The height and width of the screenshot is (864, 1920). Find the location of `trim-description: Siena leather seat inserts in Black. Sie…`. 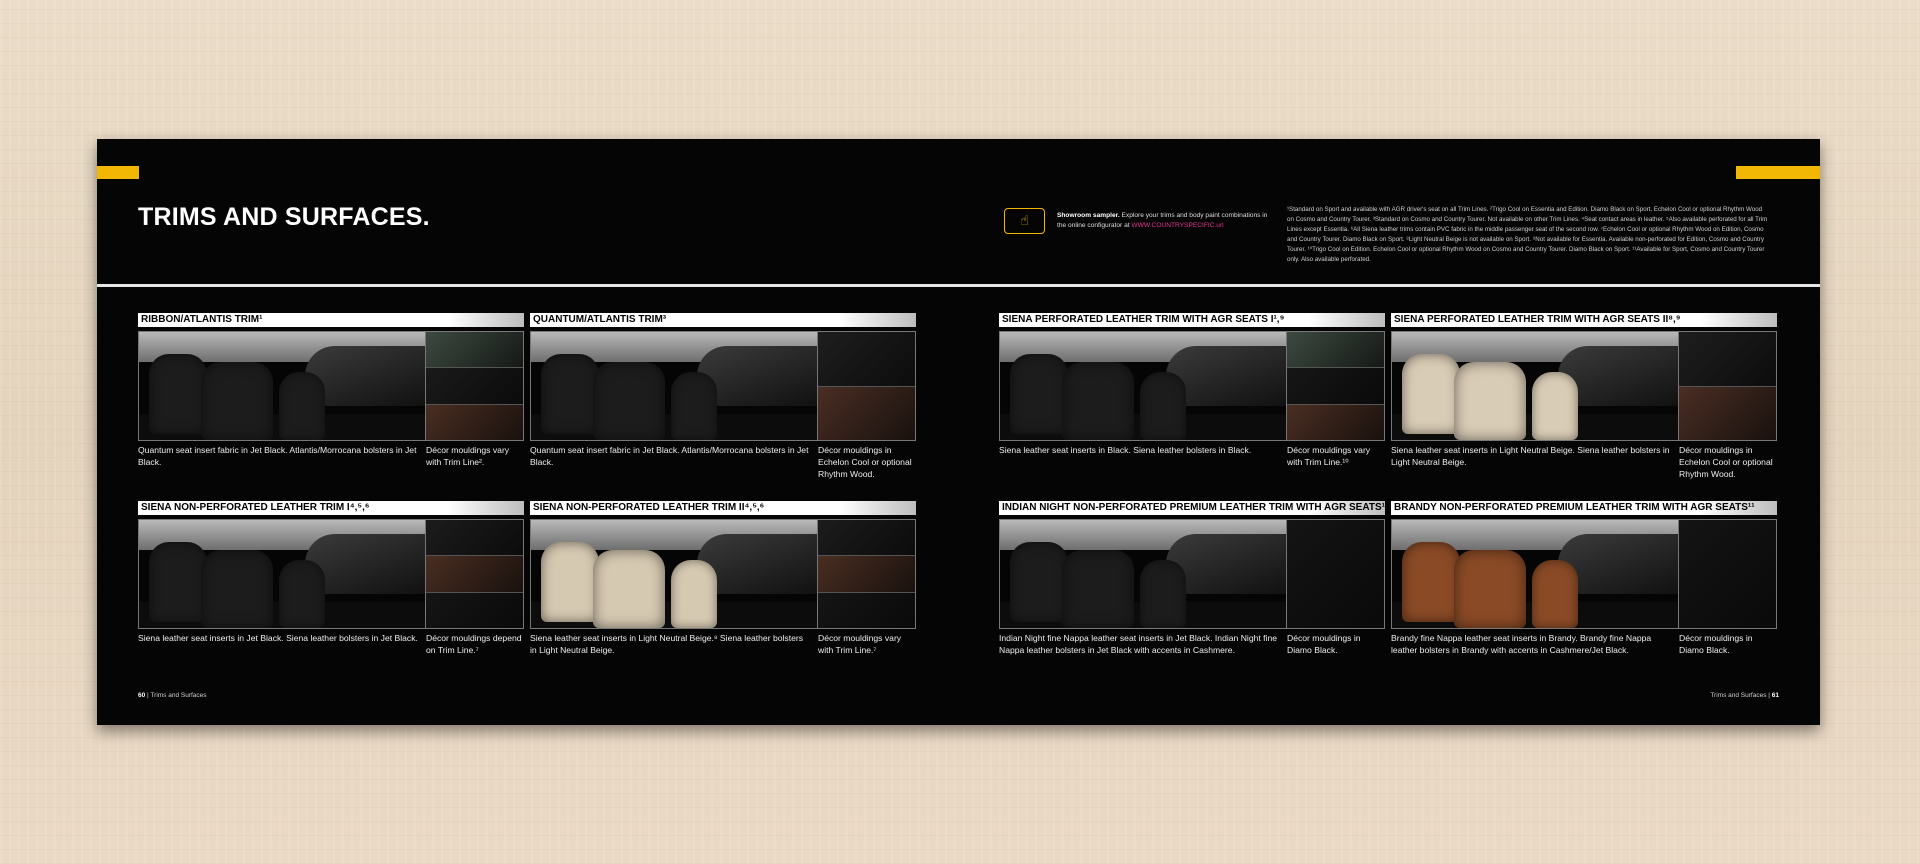

trim-description: Siena leather seat inserts in Black. Sie… is located at coordinates (1192, 456).